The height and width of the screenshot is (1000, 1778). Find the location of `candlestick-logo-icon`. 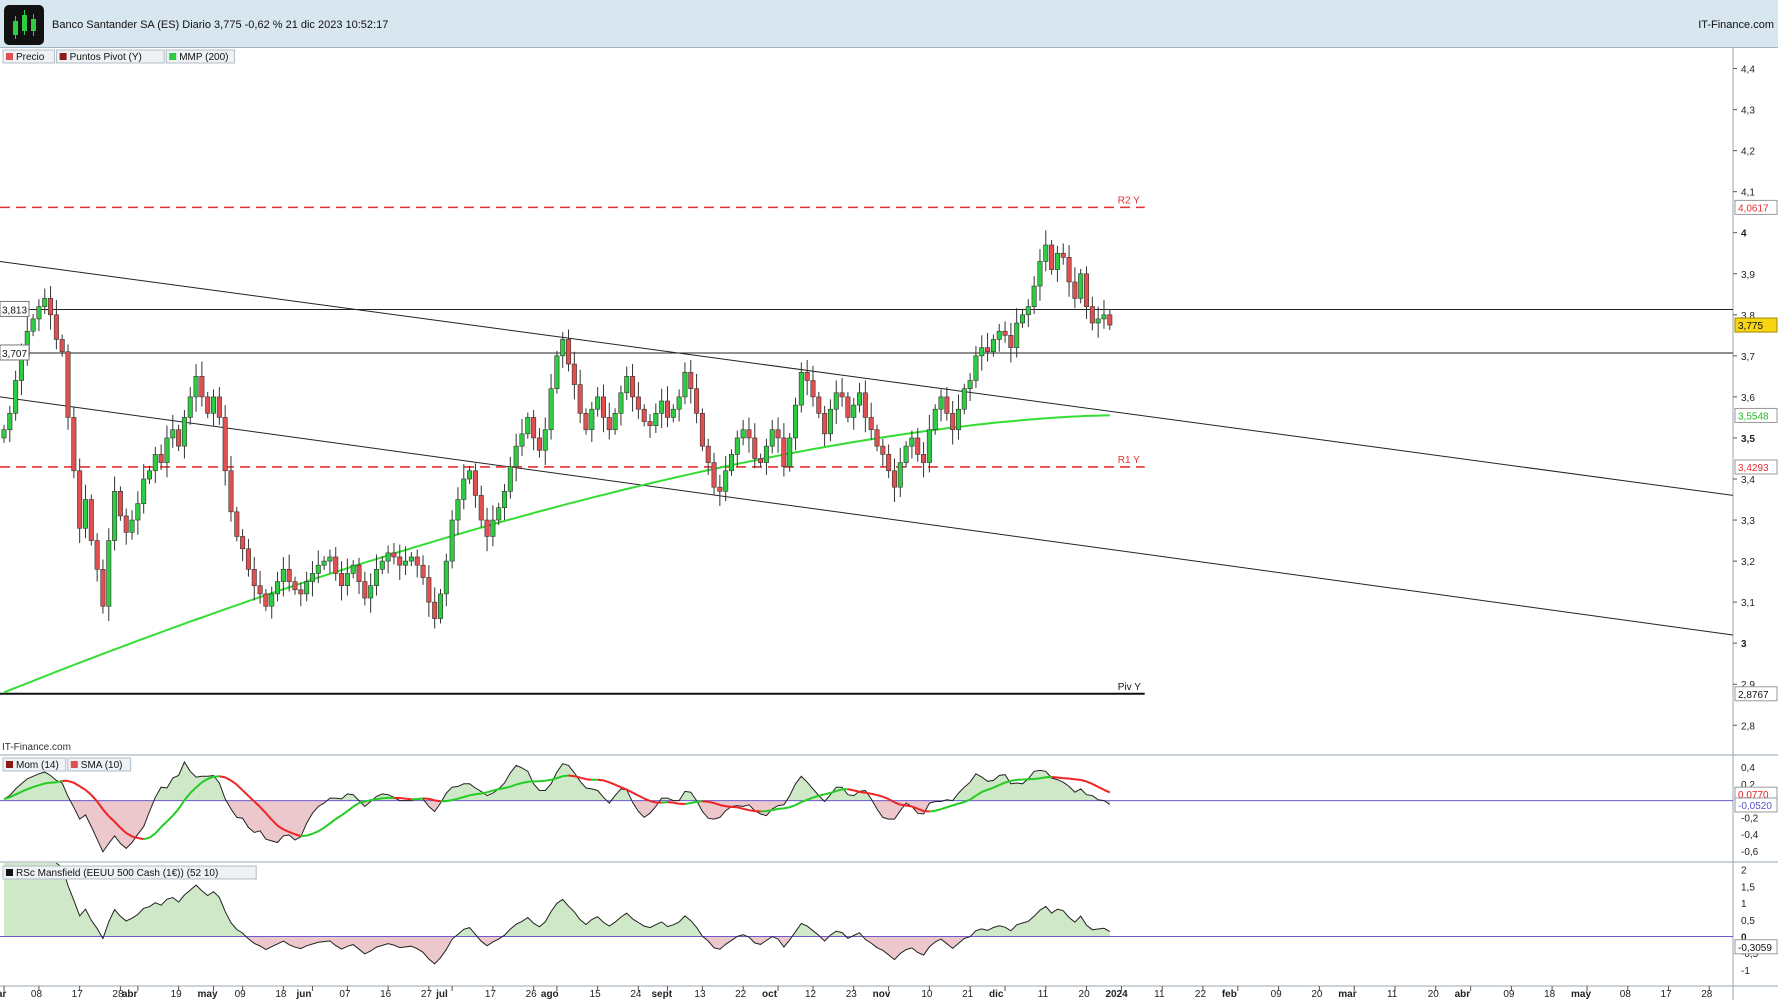

candlestick-logo-icon is located at coordinates (24, 25).